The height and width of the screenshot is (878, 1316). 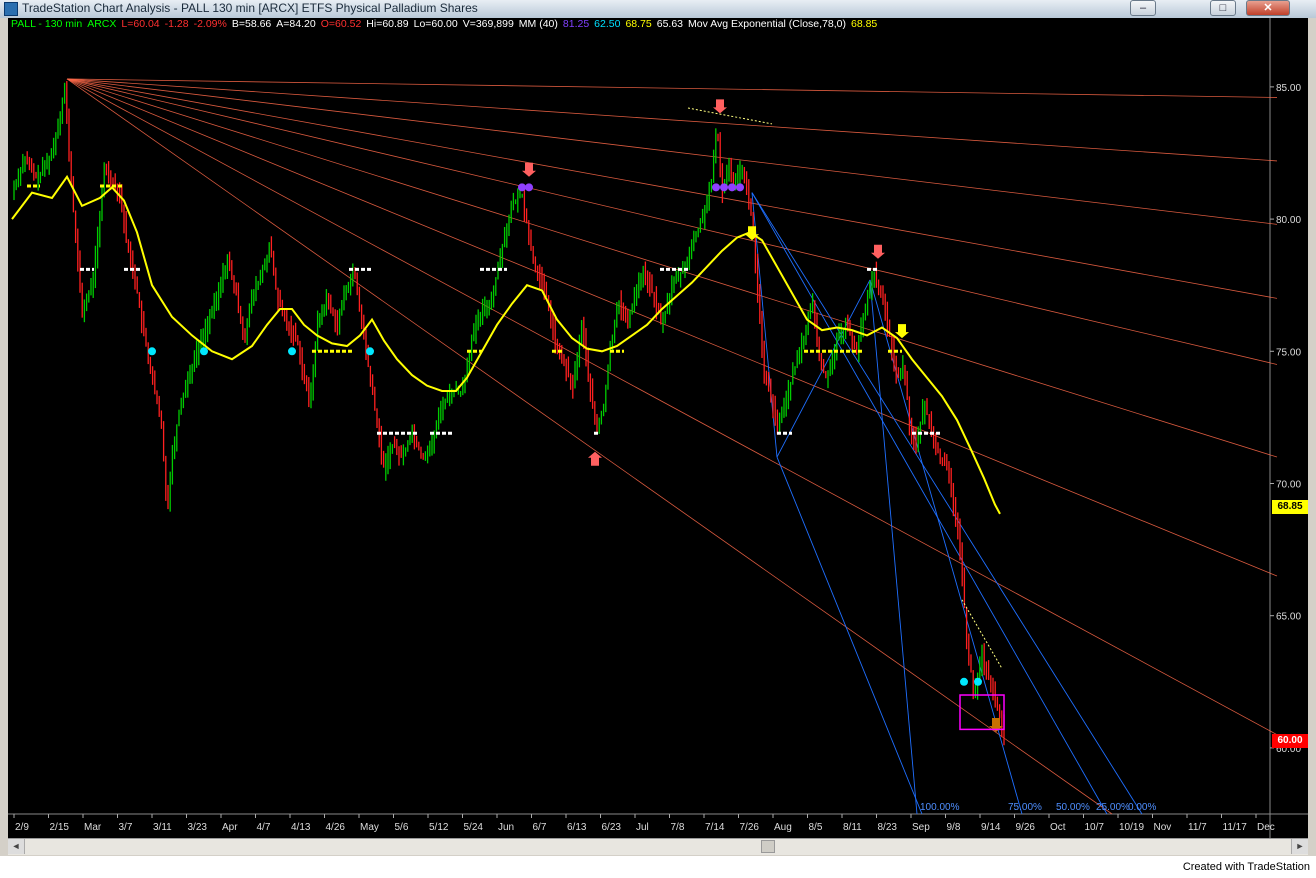 What do you see at coordinates (607, 24) in the screenshot?
I see `legend-item: 62.50` at bounding box center [607, 24].